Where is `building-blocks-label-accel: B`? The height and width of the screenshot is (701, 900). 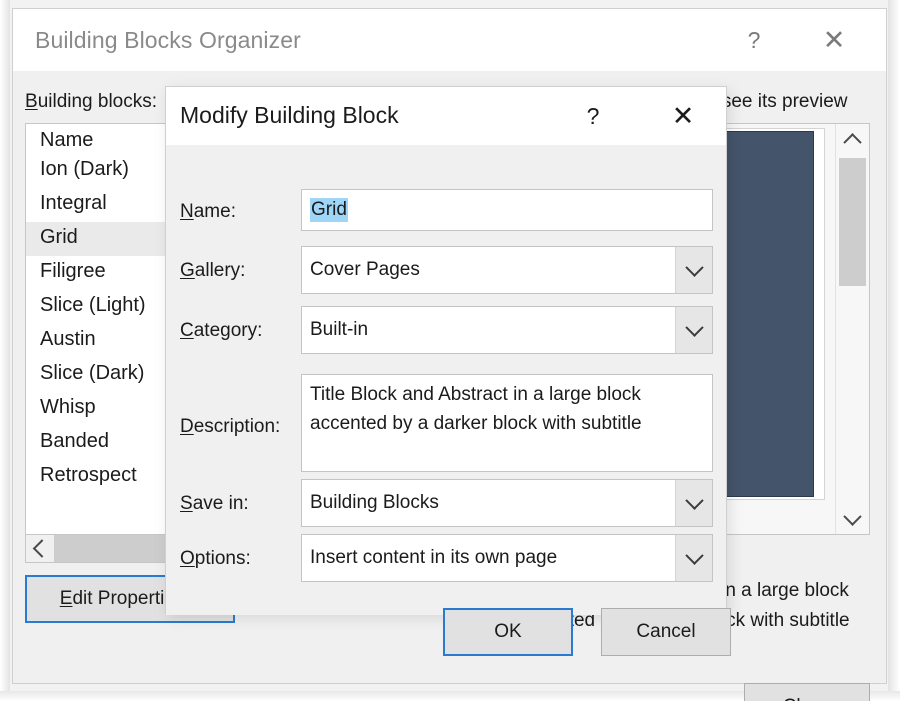
building-blocks-label-accel: B is located at coordinates (31, 101).